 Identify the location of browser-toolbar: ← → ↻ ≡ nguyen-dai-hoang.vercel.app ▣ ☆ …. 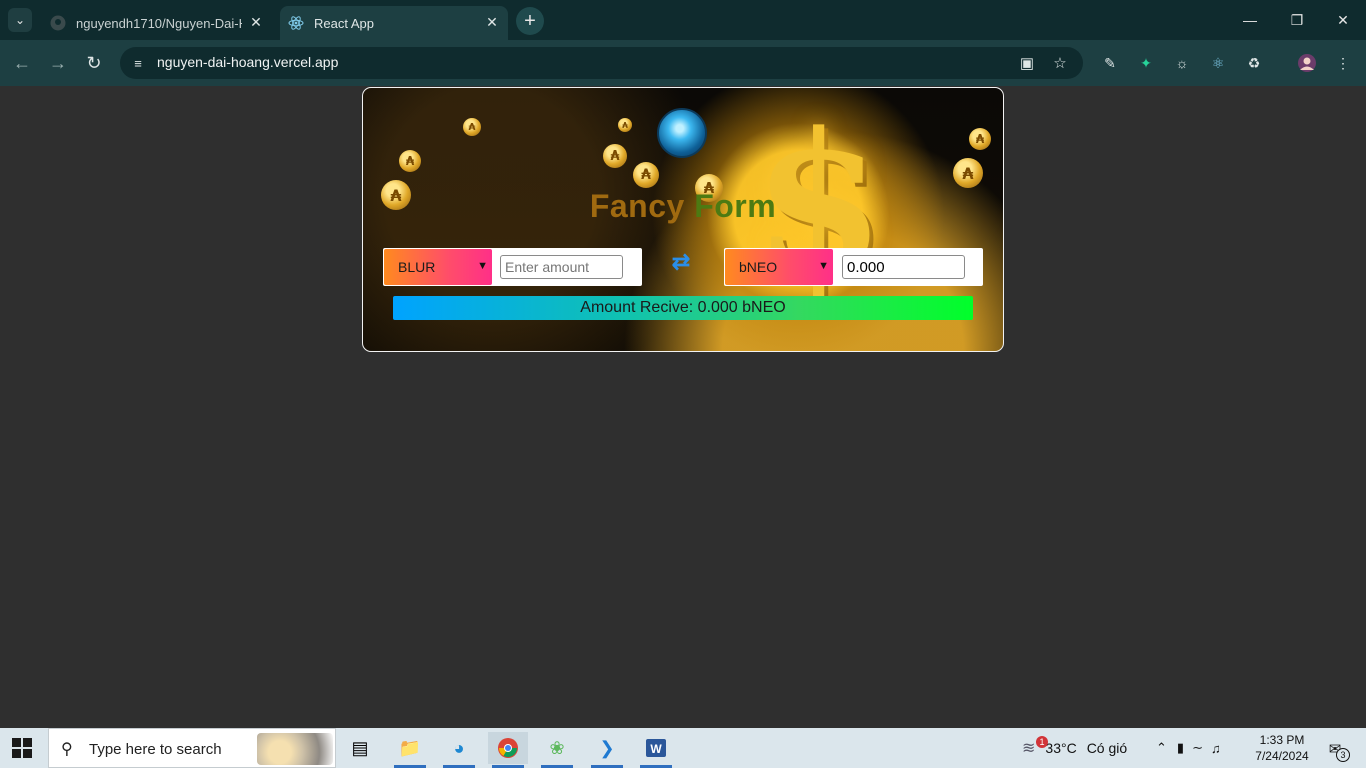
(683, 63).